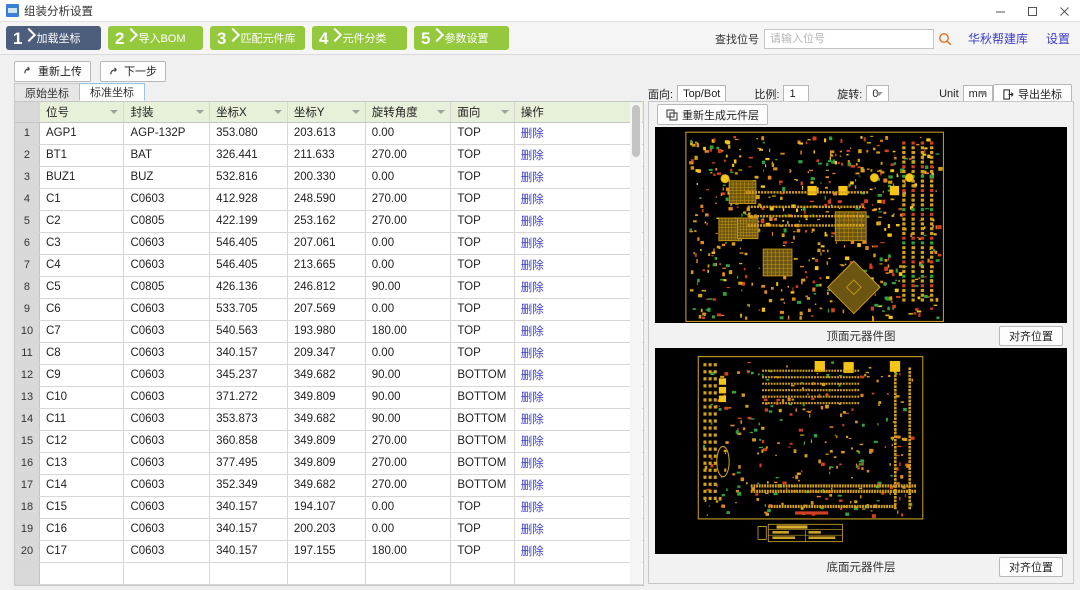 The image size is (1080, 590). I want to click on table-row: 4 C1 C0603 412.928 248.590 270.00 TOP 删除, so click(329, 199).